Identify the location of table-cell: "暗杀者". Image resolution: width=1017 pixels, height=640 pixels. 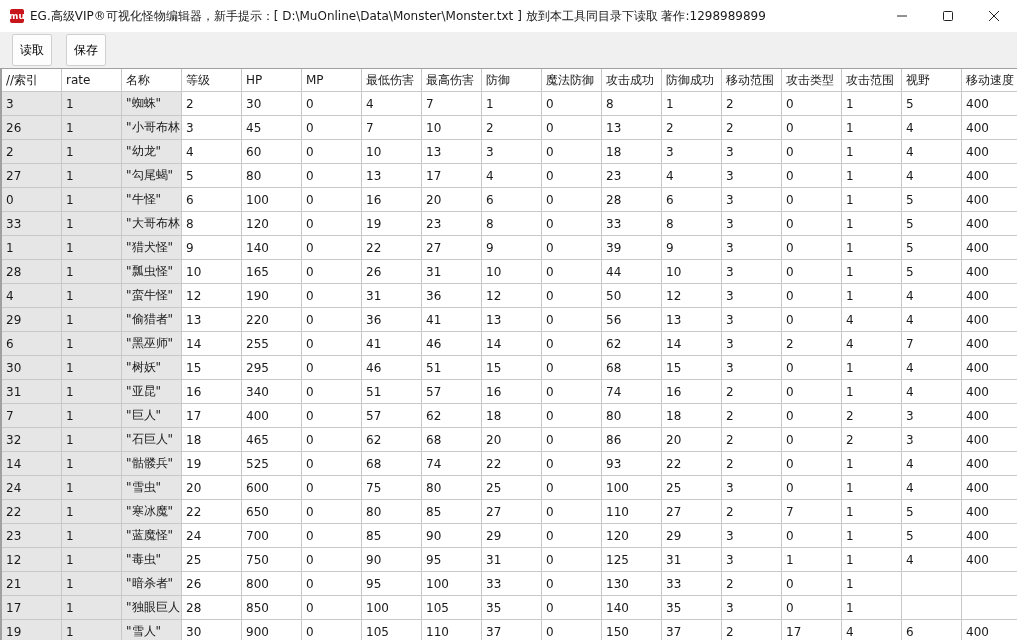
(152, 584).